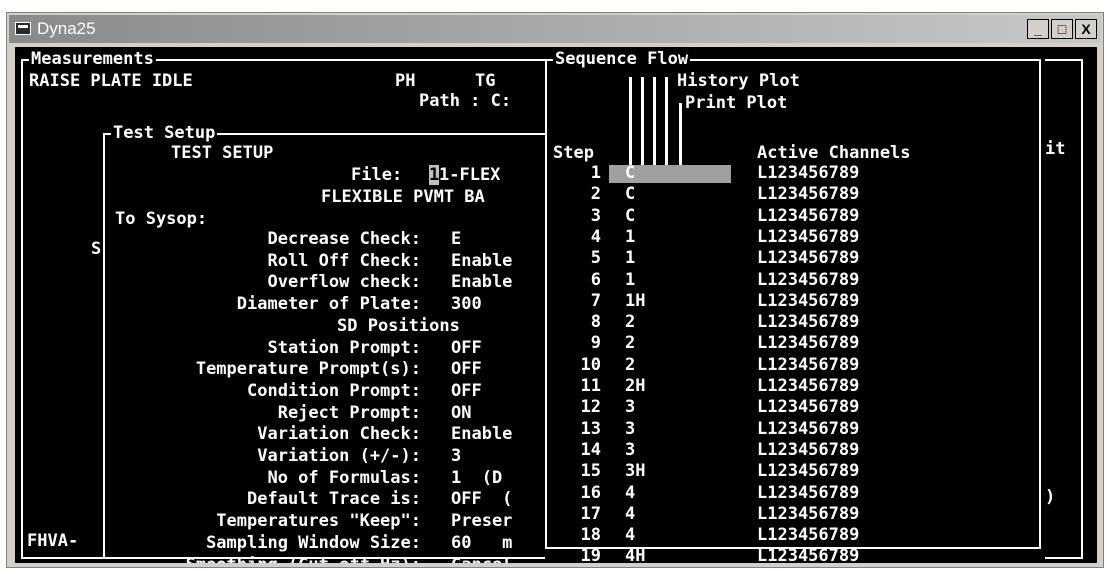 The height and width of the screenshot is (573, 1107). I want to click on test-setup-caption: Test Setup, so click(164, 133).